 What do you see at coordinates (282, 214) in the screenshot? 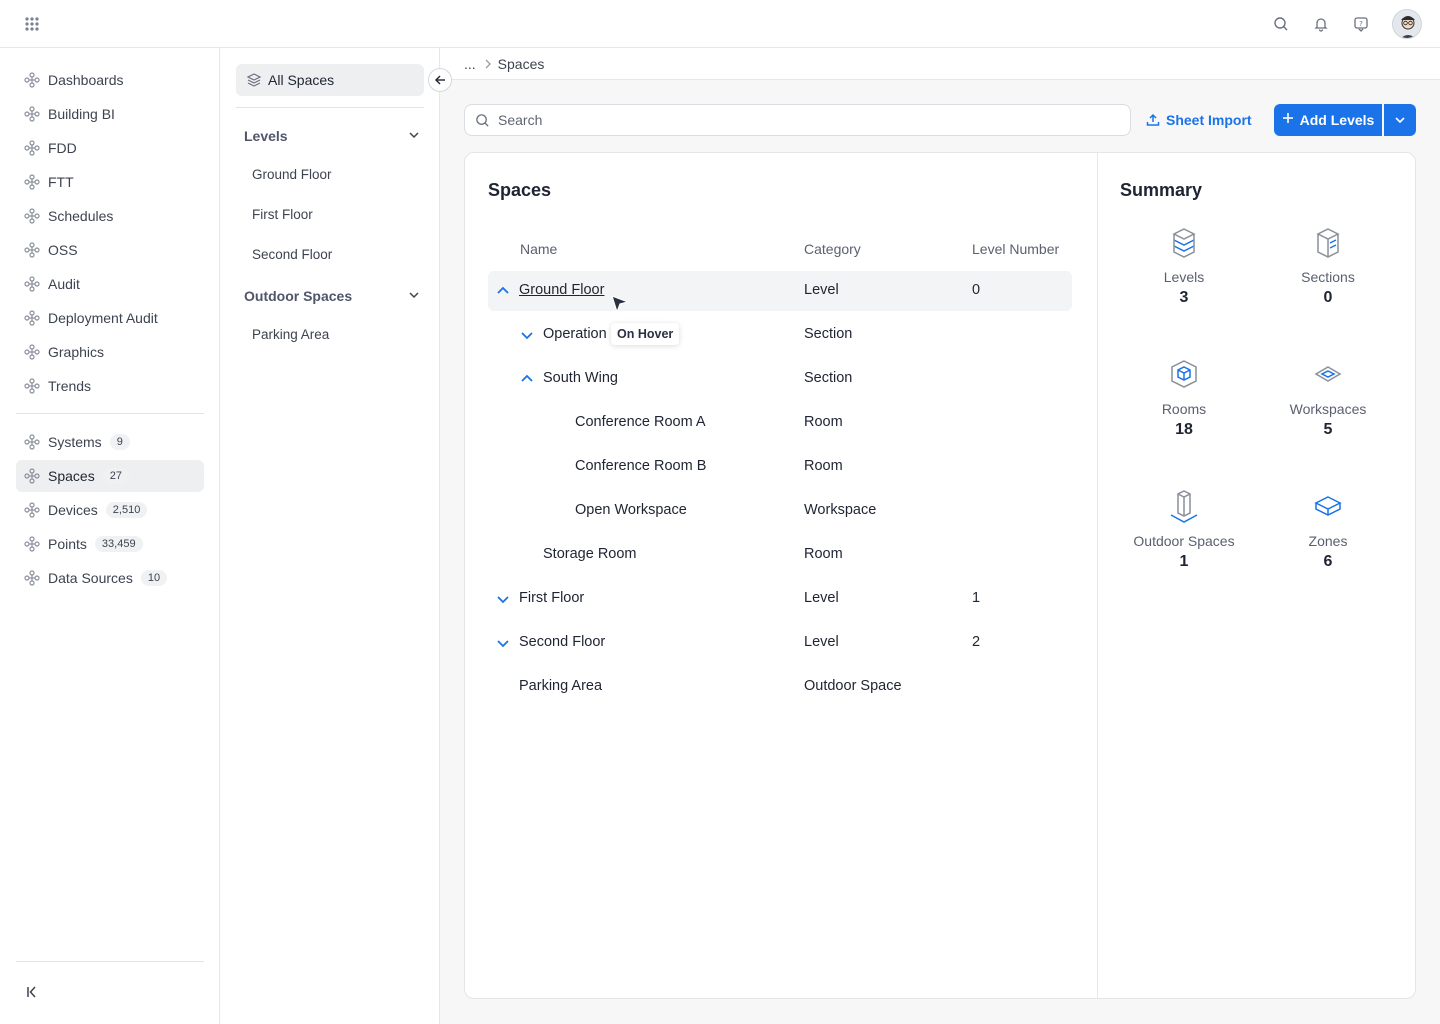
I see `panel-tree-item: First Floor` at bounding box center [282, 214].